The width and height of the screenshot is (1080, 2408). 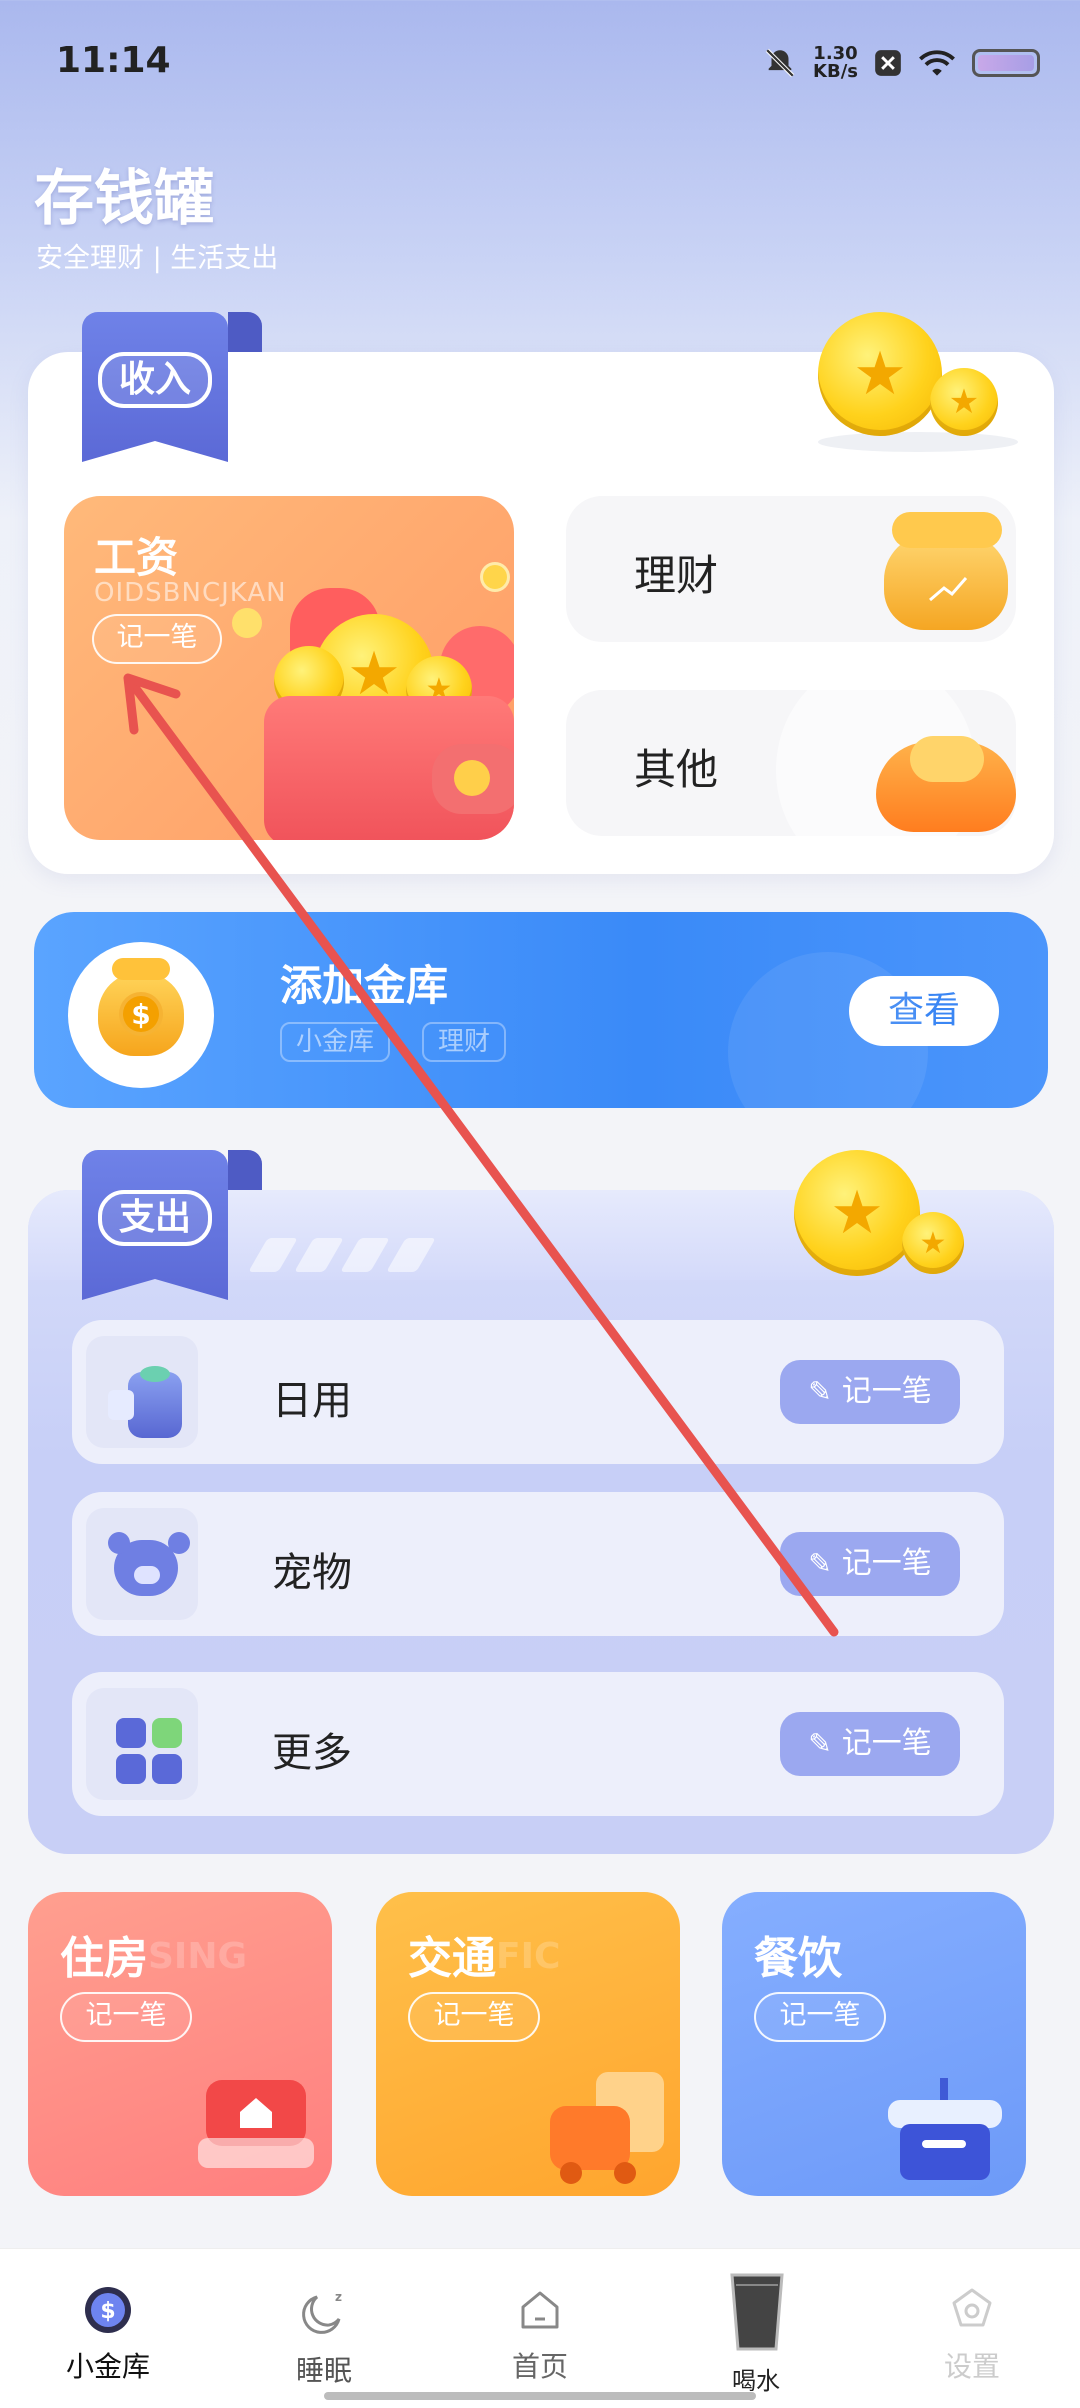 I want to click on nav-item-water: 喝水, so click(x=756, y=2328).